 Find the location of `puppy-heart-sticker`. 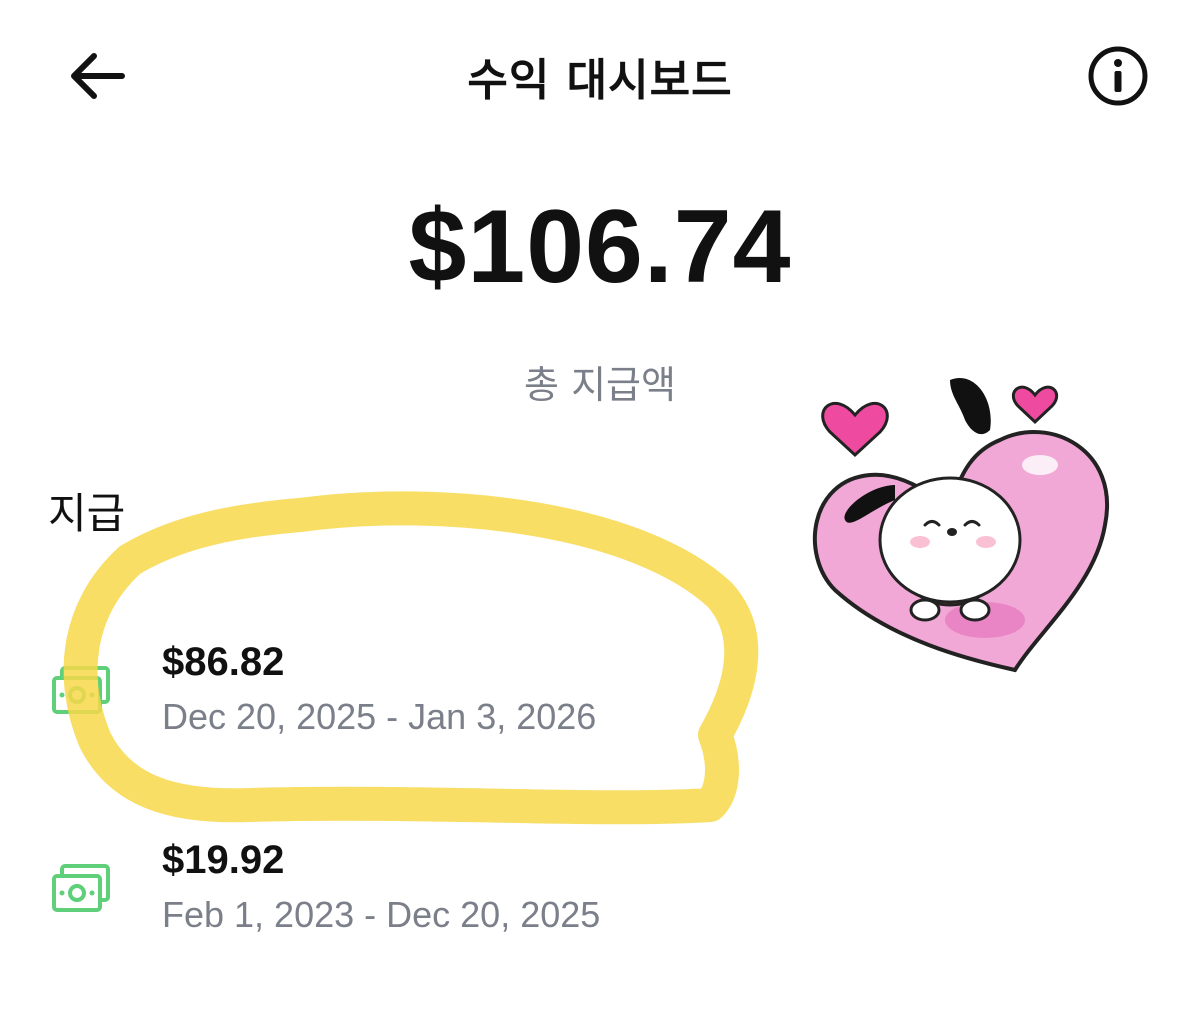

puppy-heart-sticker is located at coordinates (960, 525).